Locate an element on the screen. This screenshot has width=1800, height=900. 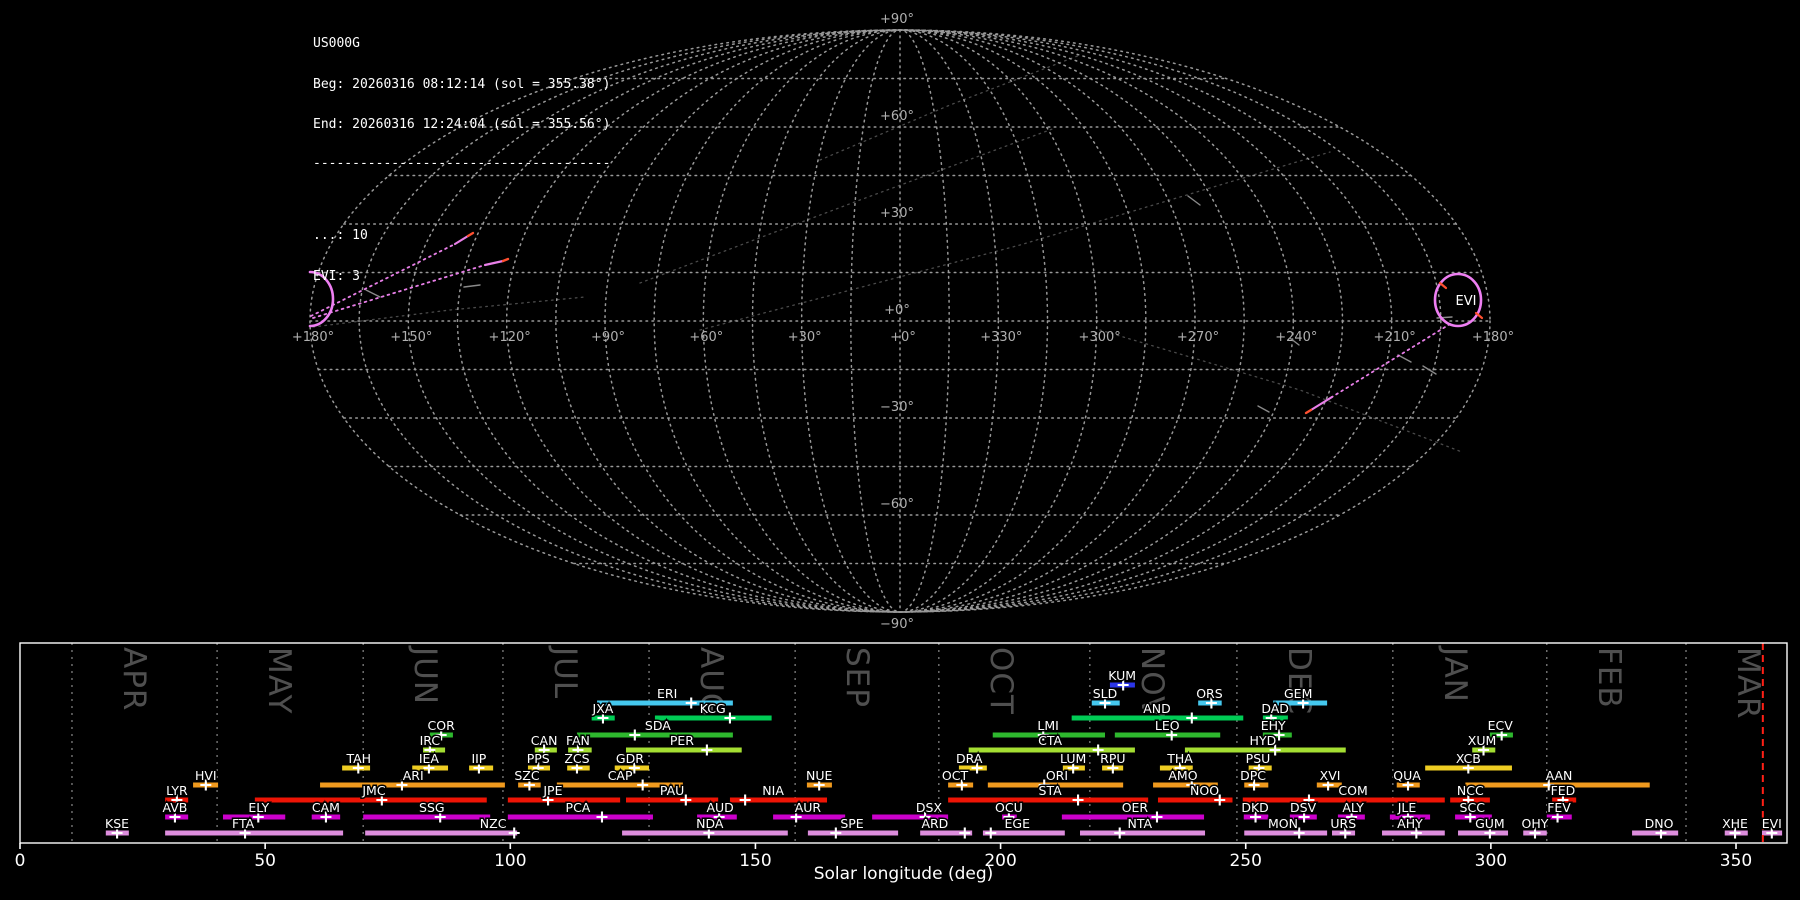
map-lon-label: +150° is located at coordinates (411, 337).